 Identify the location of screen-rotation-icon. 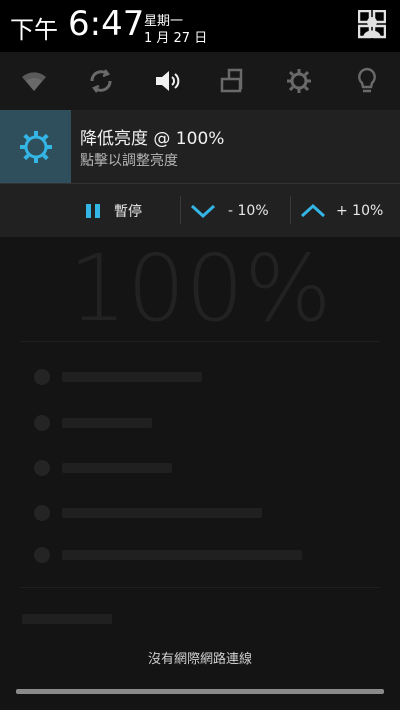
(233, 81).